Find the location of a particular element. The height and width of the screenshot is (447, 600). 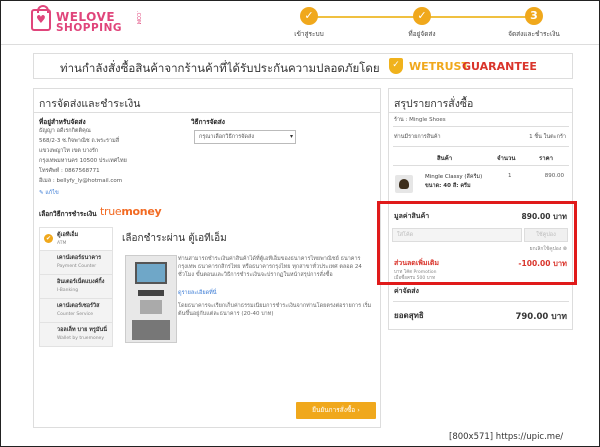

product-price: 890.00 is located at coordinates (554, 176).